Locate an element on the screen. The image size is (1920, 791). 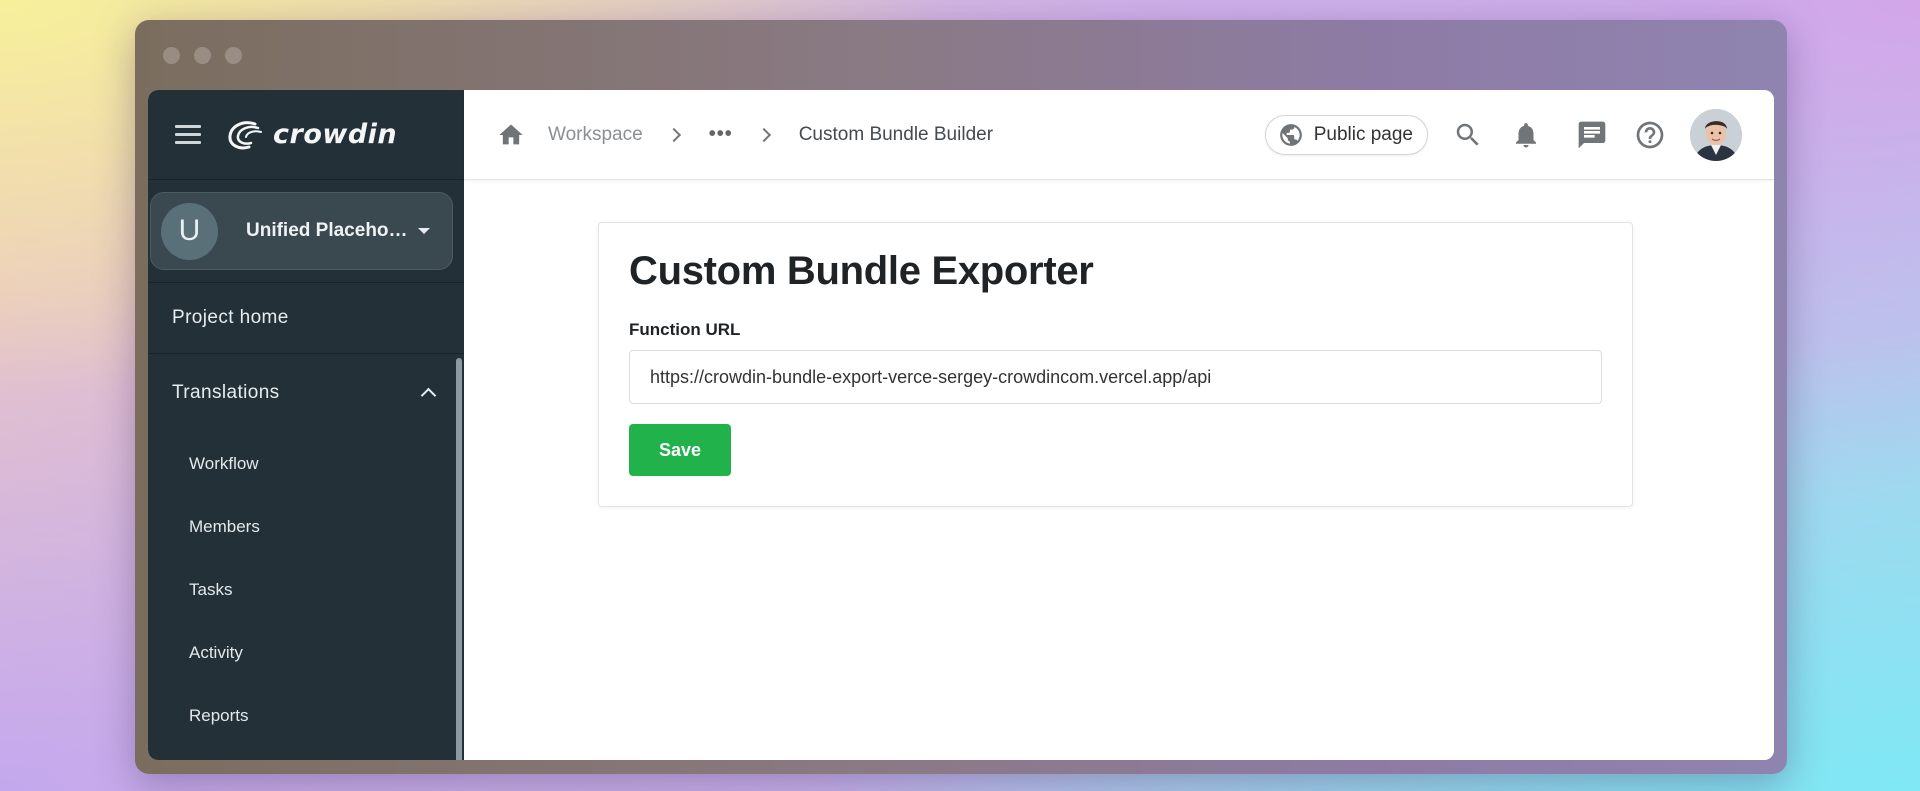
breadcrumb-workspace: Workspace is located at coordinates (595, 135).